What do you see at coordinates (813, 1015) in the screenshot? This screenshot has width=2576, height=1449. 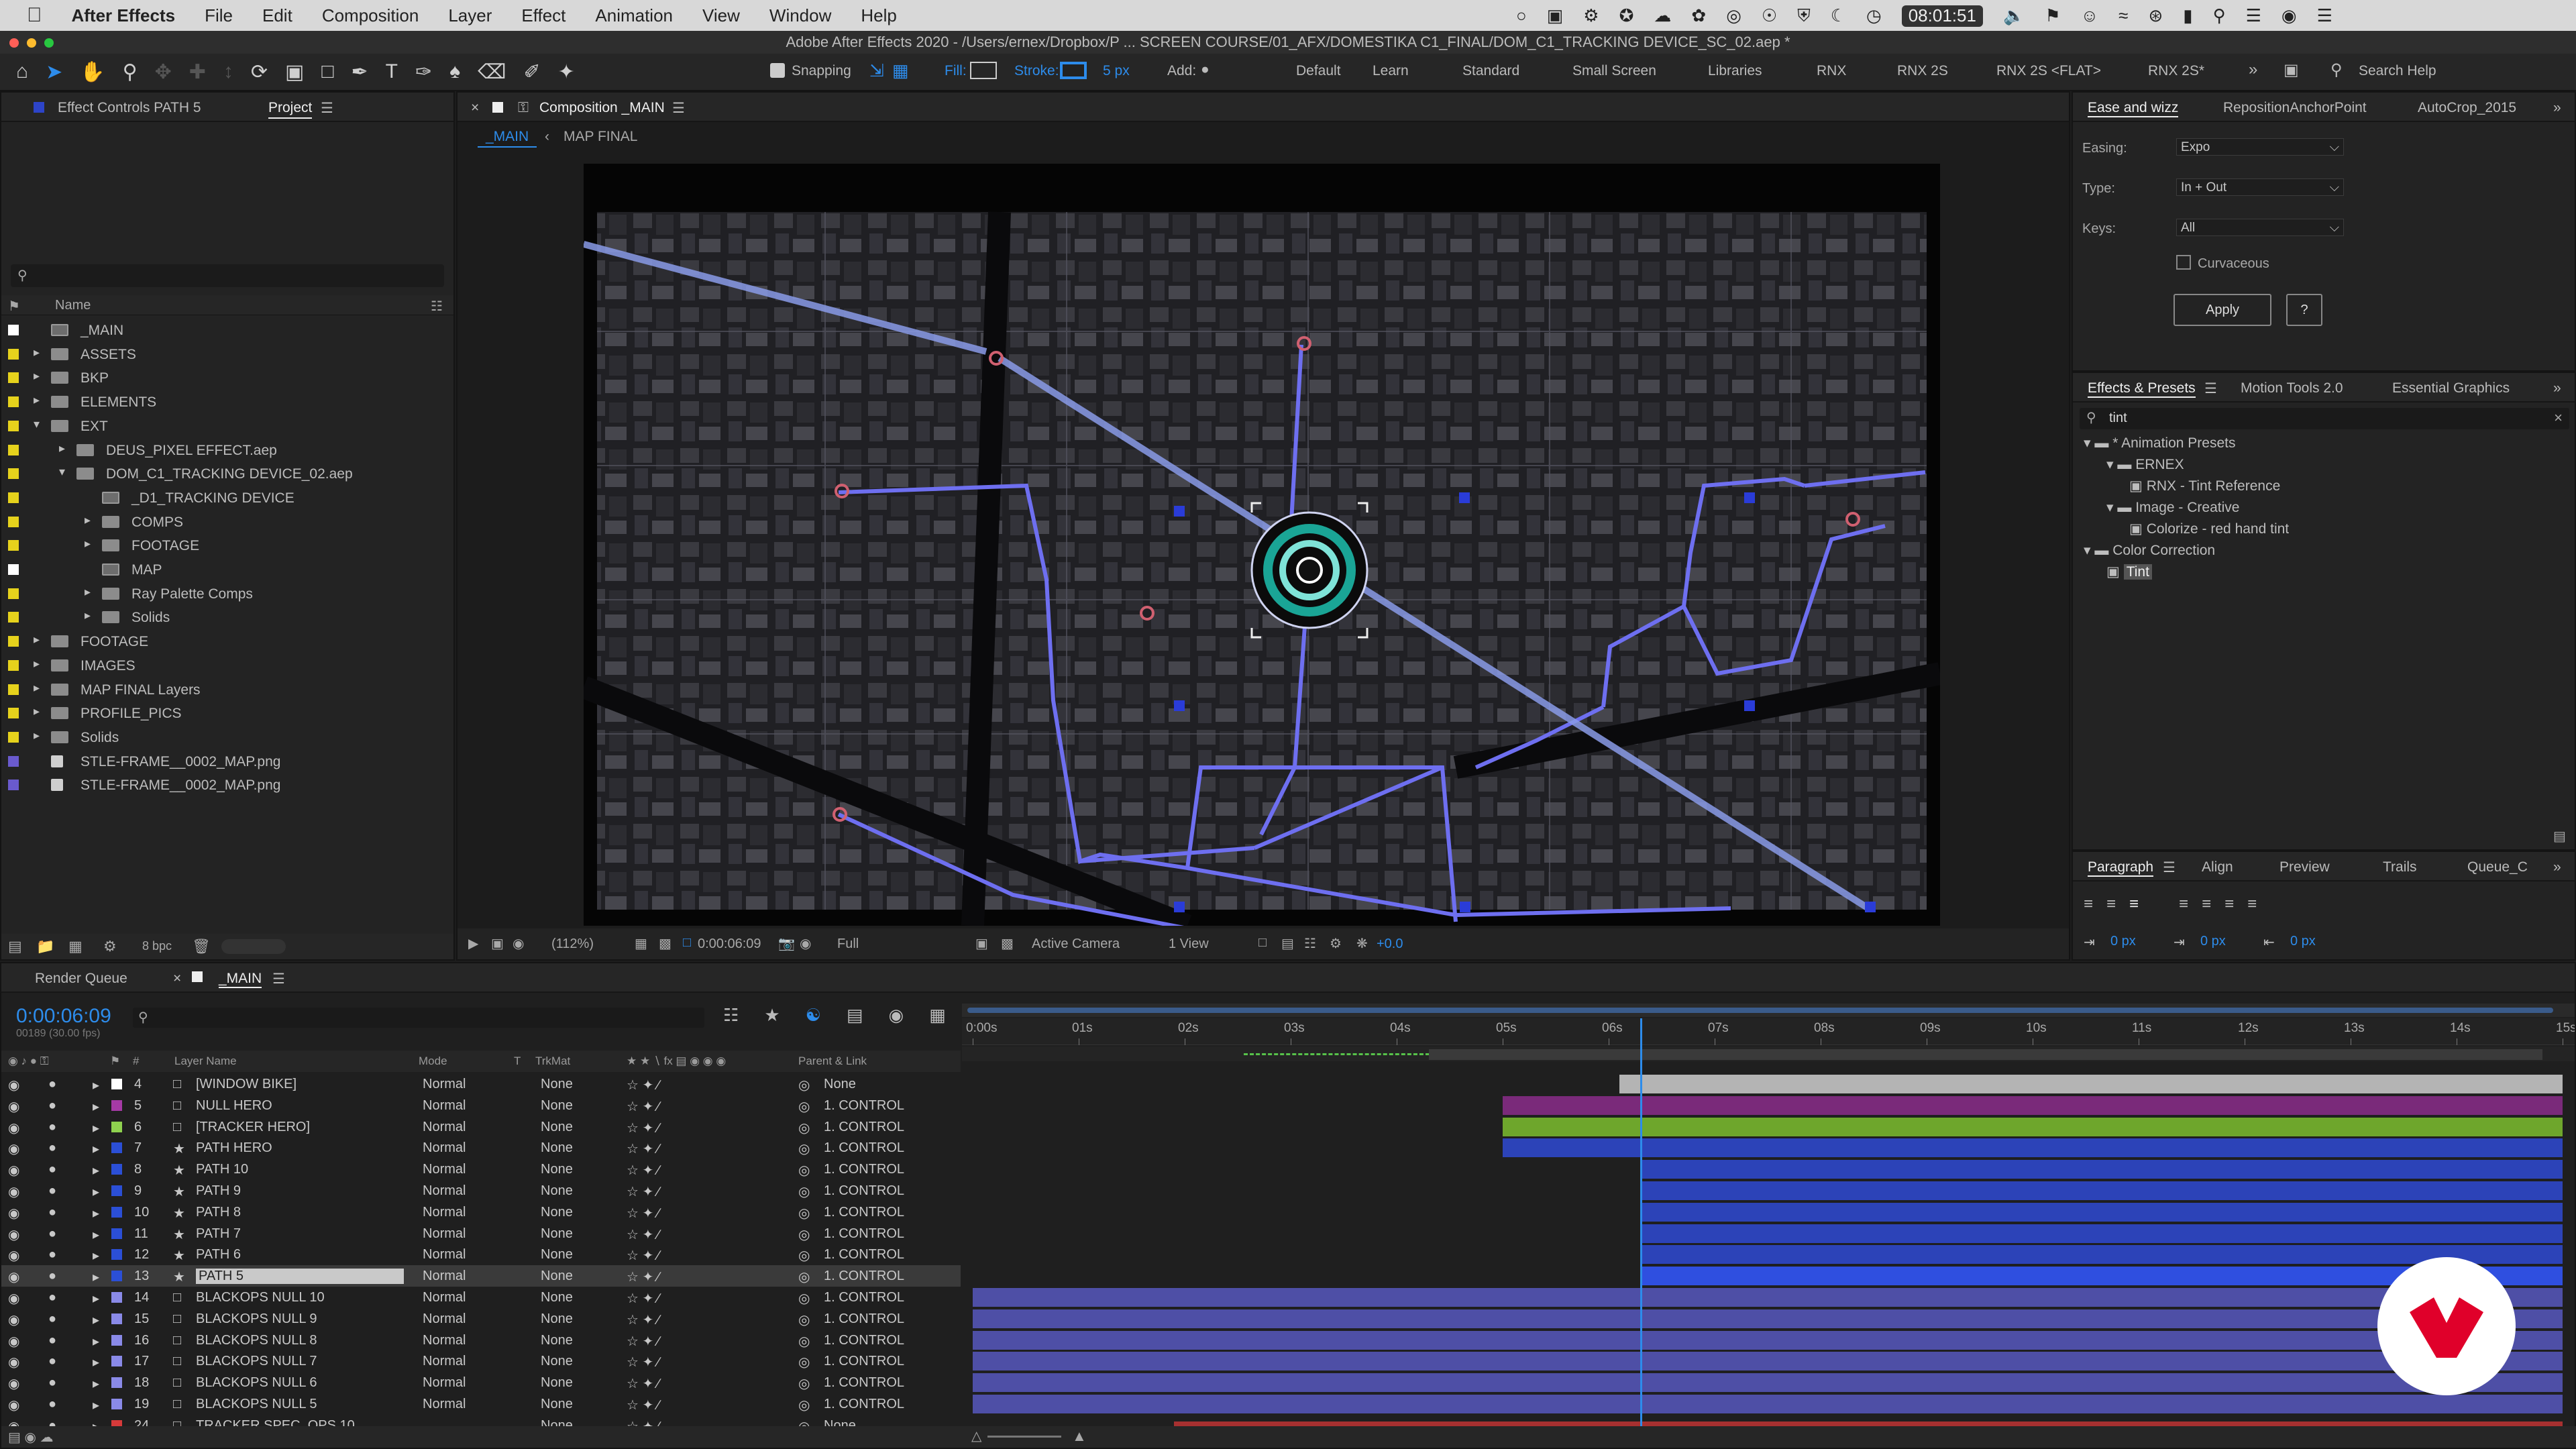 I see `shy-layers-icon: ☯` at bounding box center [813, 1015].